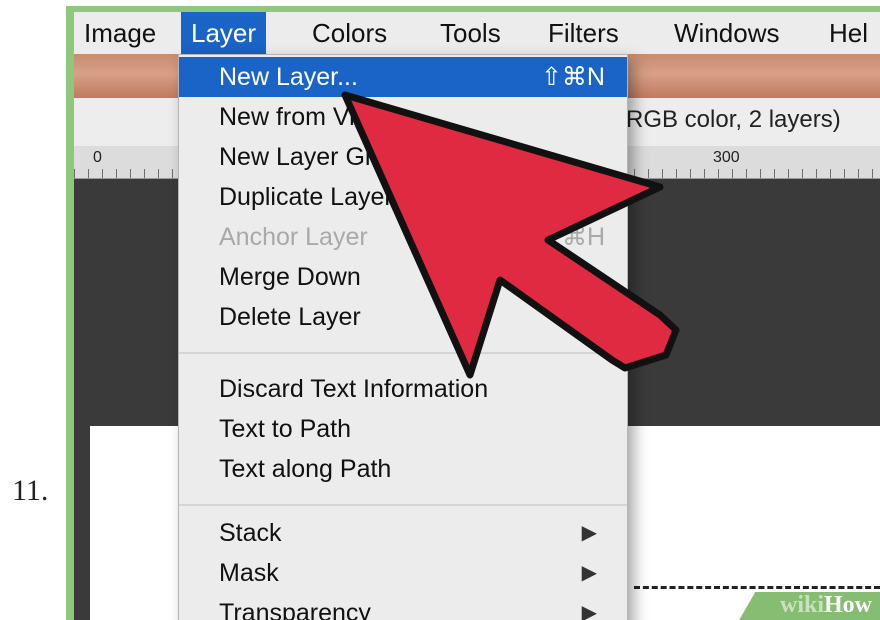 The image size is (880, 620). I want to click on menu-item-anchor-layer: Anchor Layer ⌘H, so click(403, 237).